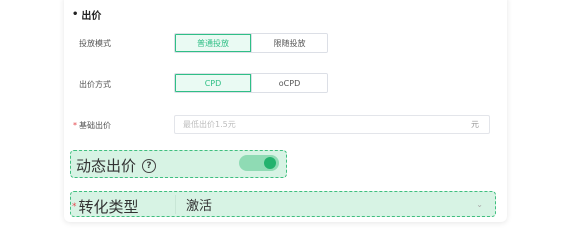 Image resolution: width=563 pixels, height=240 pixels. What do you see at coordinates (75, 125) in the screenshot?
I see `base-bid-required-mark: *` at bounding box center [75, 125].